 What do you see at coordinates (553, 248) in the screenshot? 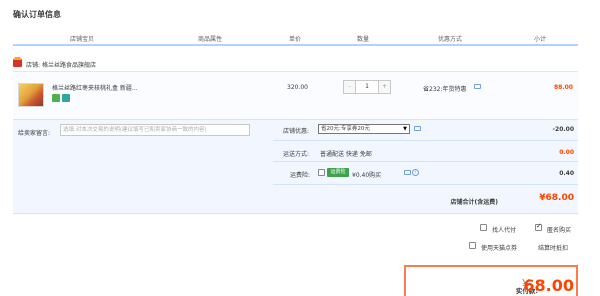
I see `points-status: 结算时抵扣` at bounding box center [553, 248].